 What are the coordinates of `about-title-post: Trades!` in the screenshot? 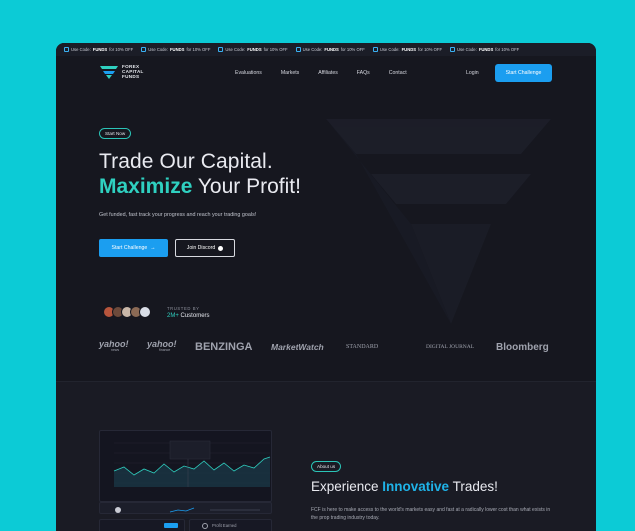 It's located at (473, 486).